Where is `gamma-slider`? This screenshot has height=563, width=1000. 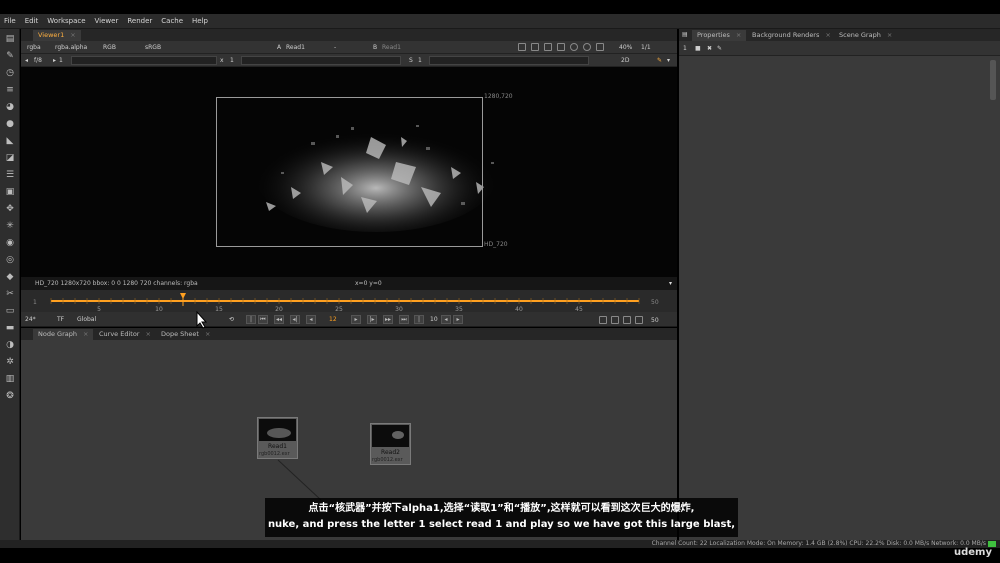
gamma-slider is located at coordinates (321, 60).